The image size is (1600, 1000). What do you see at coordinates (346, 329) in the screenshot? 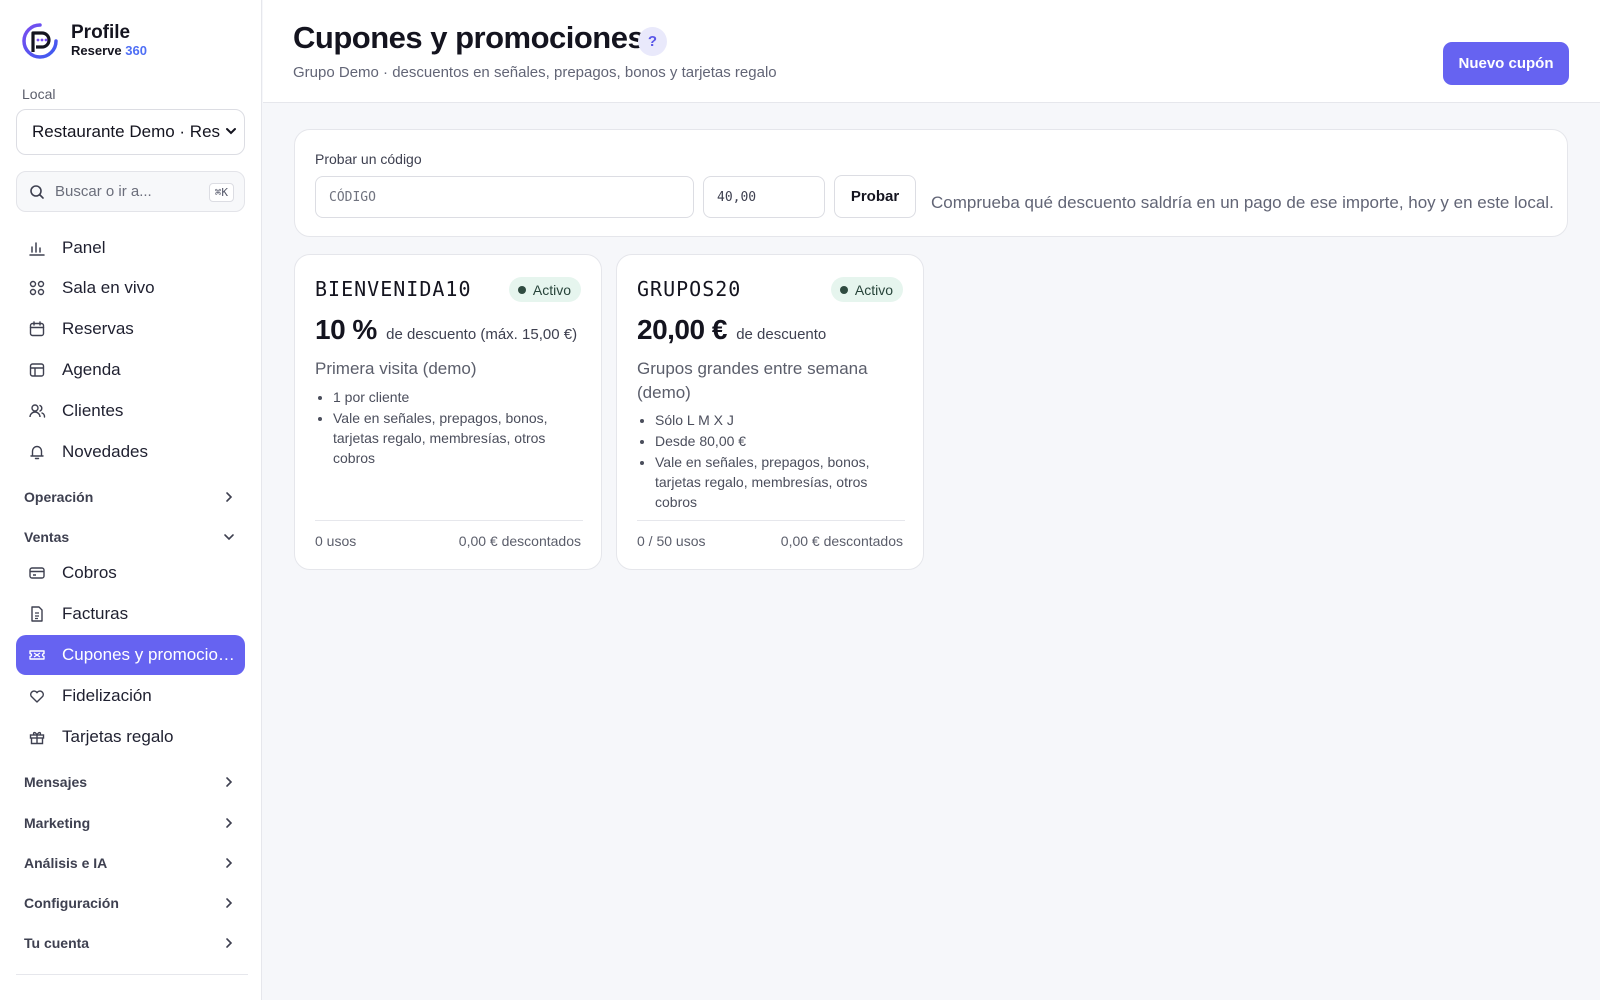
I see `coupon-value-amount: 10 %` at bounding box center [346, 329].